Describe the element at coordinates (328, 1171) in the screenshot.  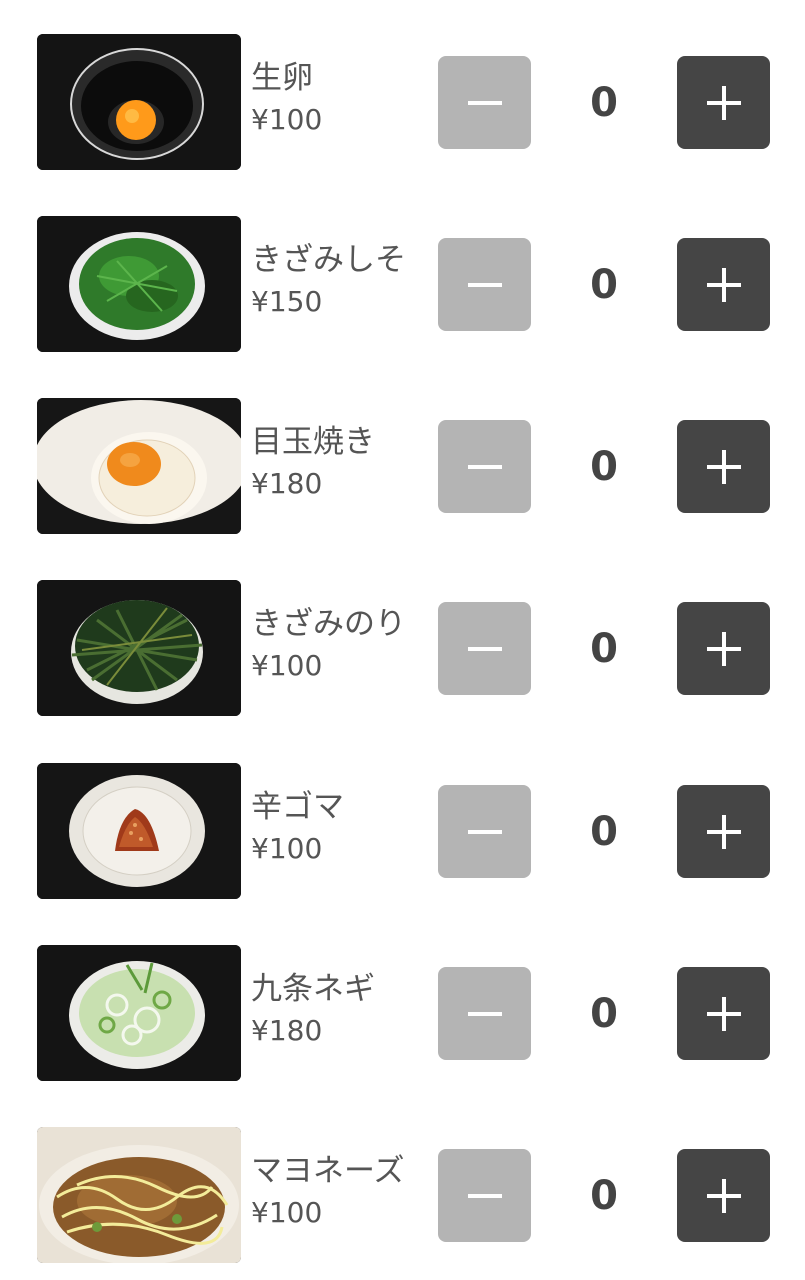
I see `item-name: マヨネーズ` at that location.